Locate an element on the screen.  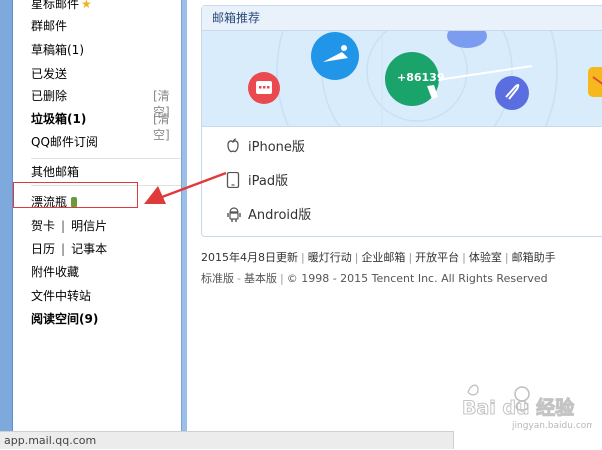
download-ipad: iPad版 is located at coordinates (257, 179).